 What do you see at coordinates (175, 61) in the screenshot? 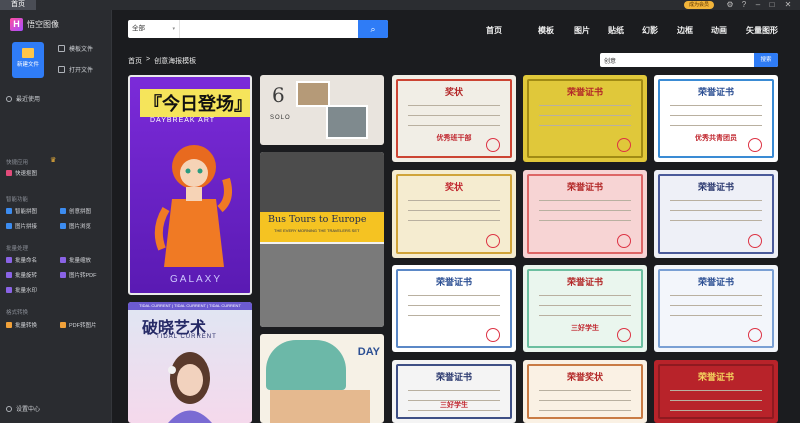
I see `breadcrumb-current: 创意海报模板` at bounding box center [175, 61].